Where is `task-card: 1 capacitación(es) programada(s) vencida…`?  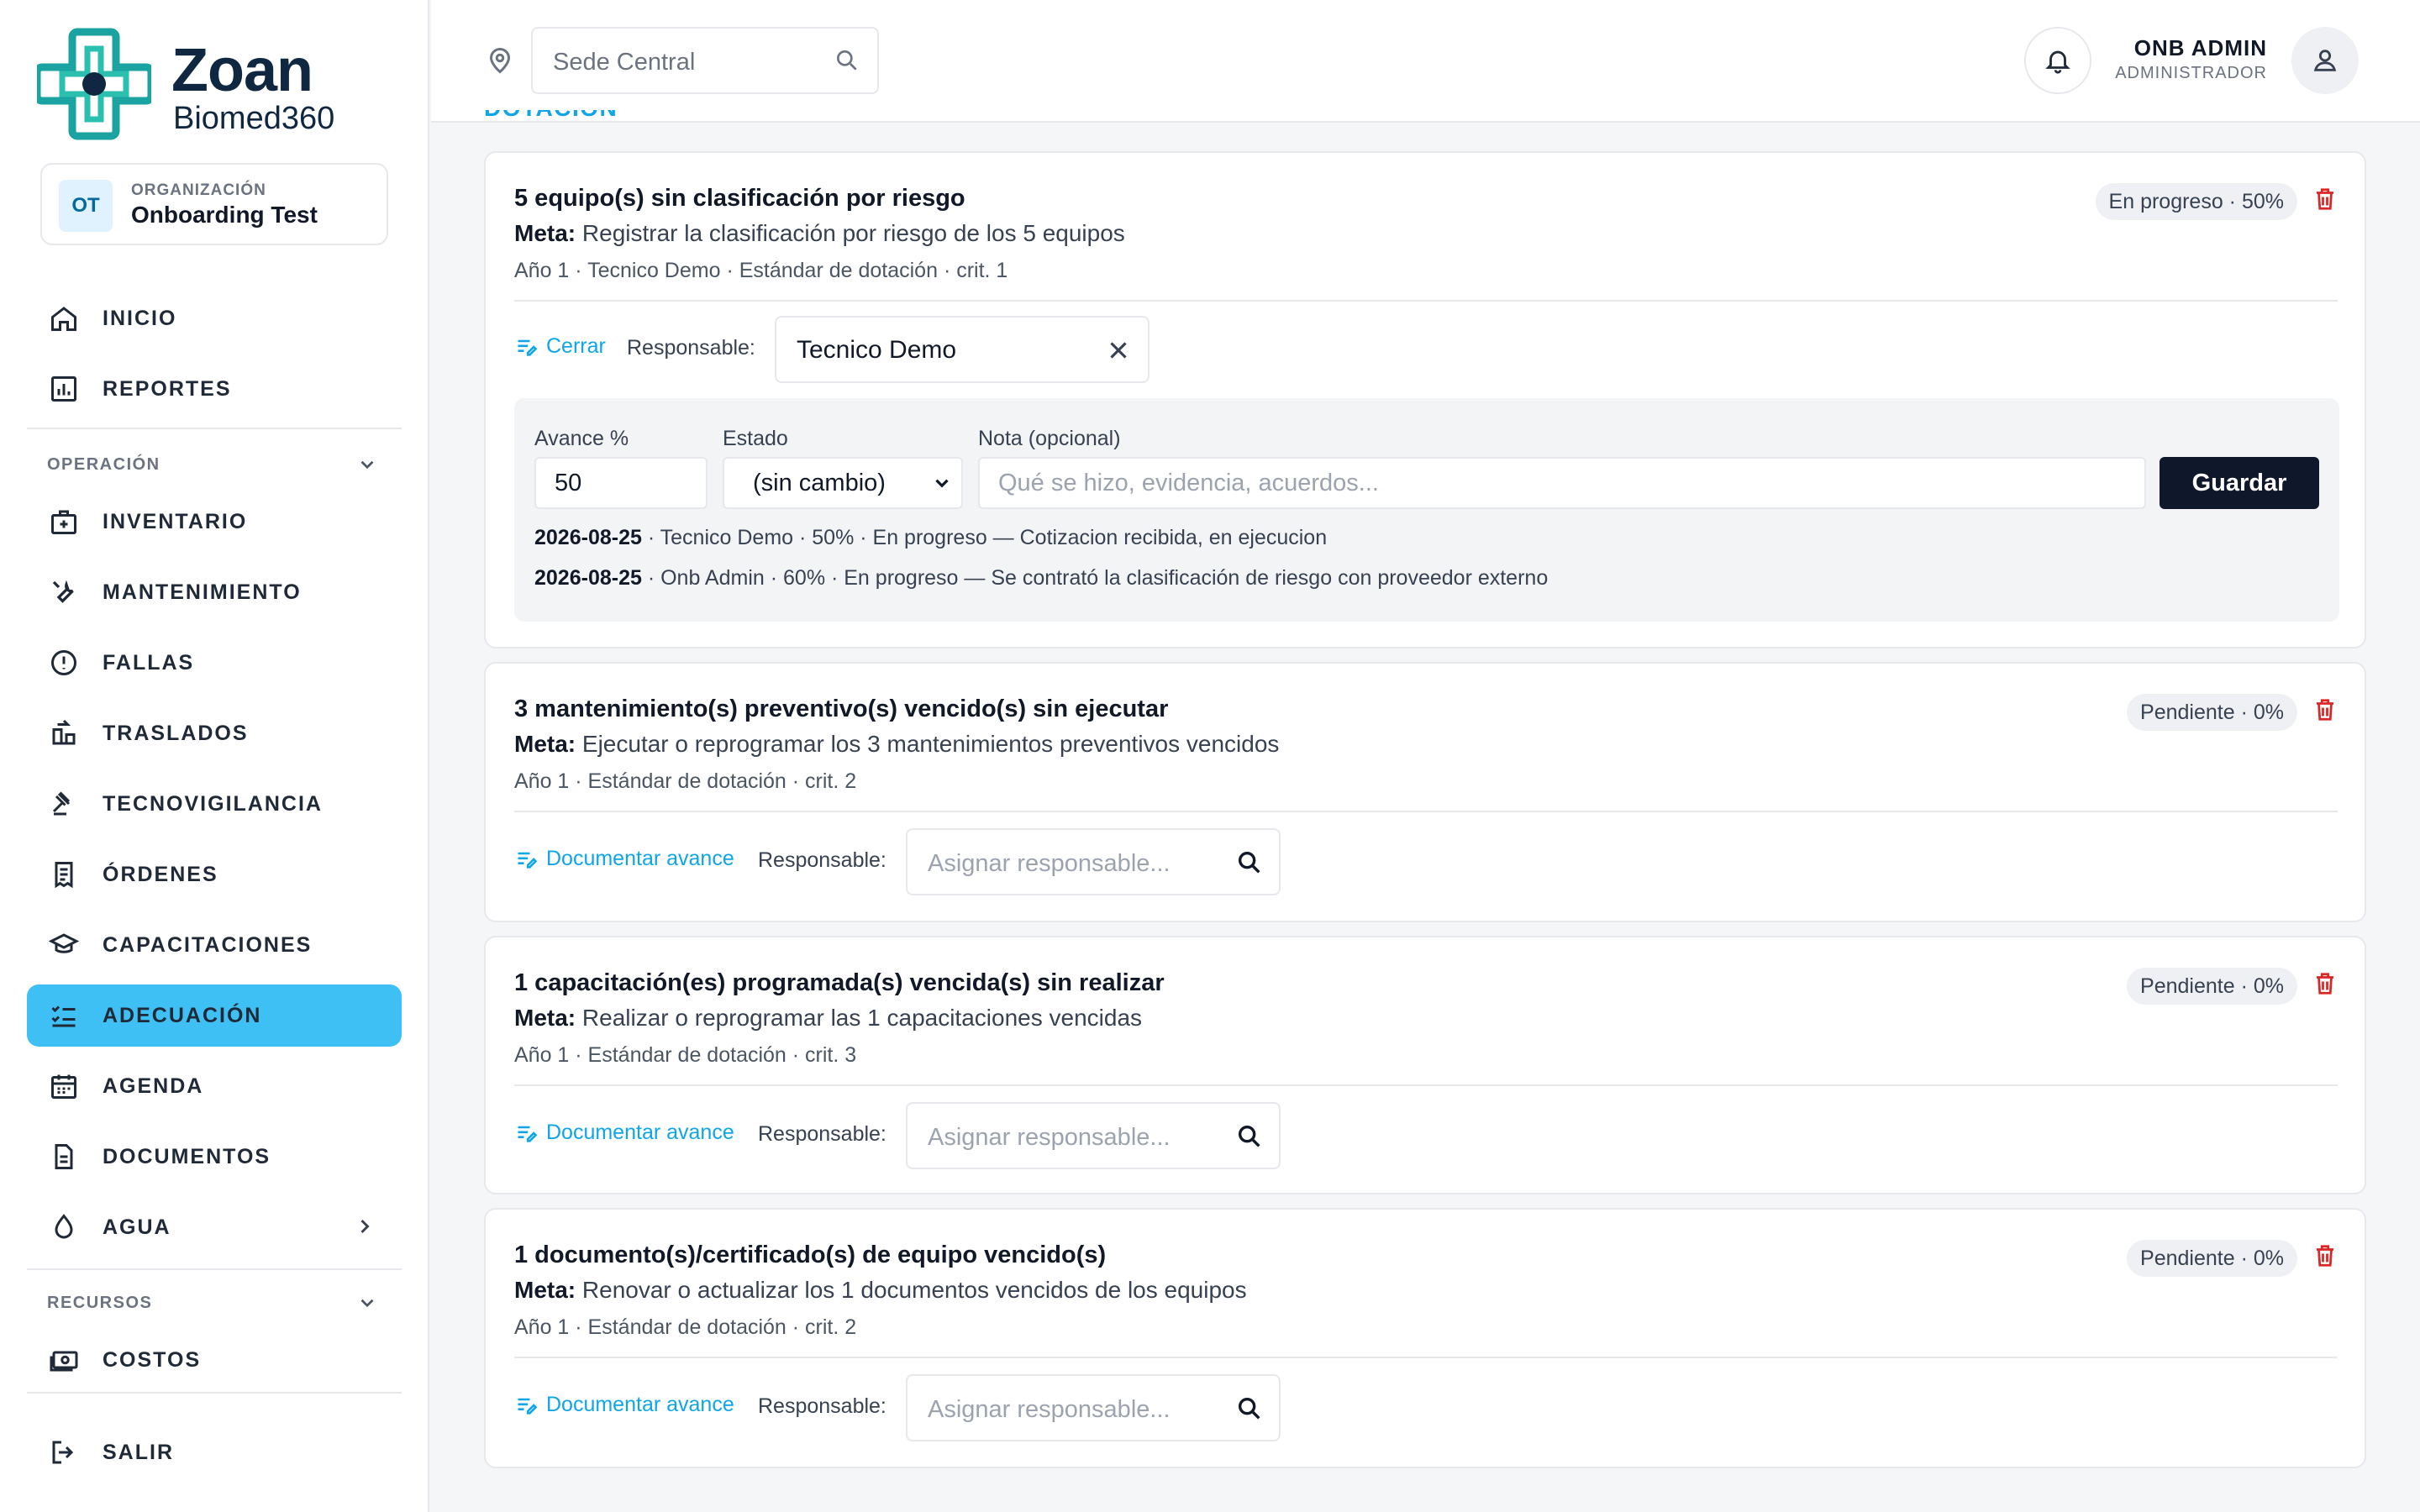 task-card: 1 capacitación(es) programada(s) vencida… is located at coordinates (1425, 1065).